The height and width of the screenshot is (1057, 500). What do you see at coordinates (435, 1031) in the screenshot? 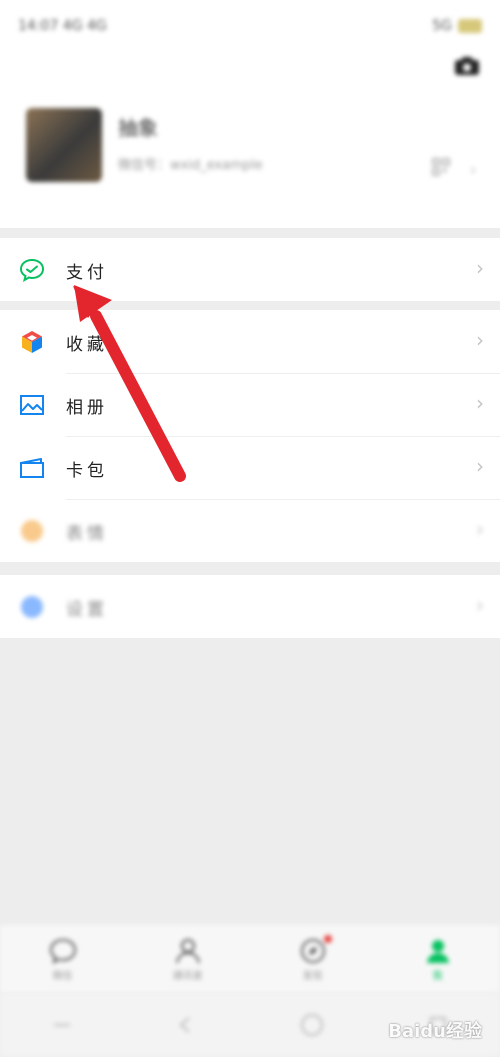
I see `baidu-watermark: Baidu经验` at bounding box center [435, 1031].